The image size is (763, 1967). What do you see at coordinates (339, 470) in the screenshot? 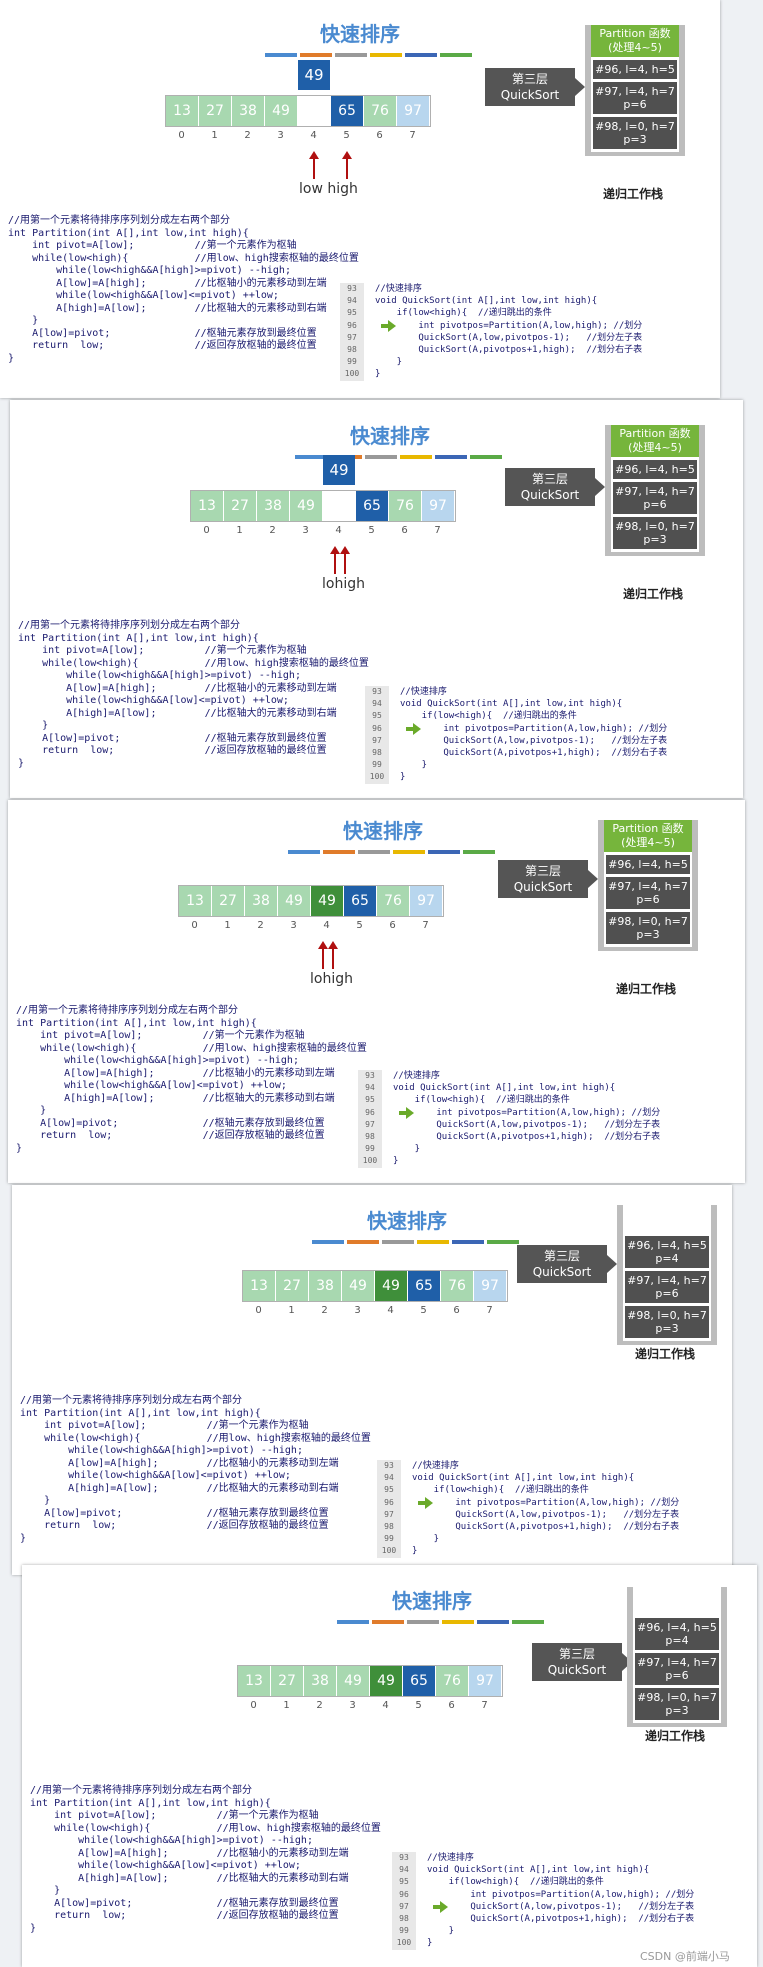
I see `pivot-value: 49` at bounding box center [339, 470].